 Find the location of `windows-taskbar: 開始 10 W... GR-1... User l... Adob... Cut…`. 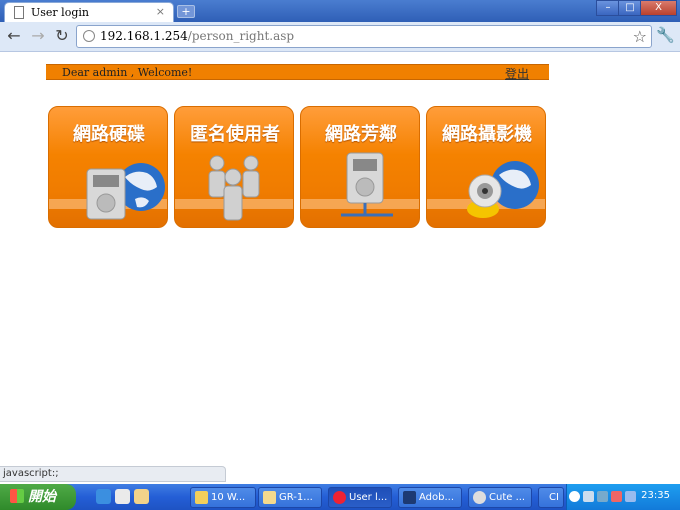

windows-taskbar: 開始 10 W... GR-1... User l... Adob... Cut… is located at coordinates (340, 497).